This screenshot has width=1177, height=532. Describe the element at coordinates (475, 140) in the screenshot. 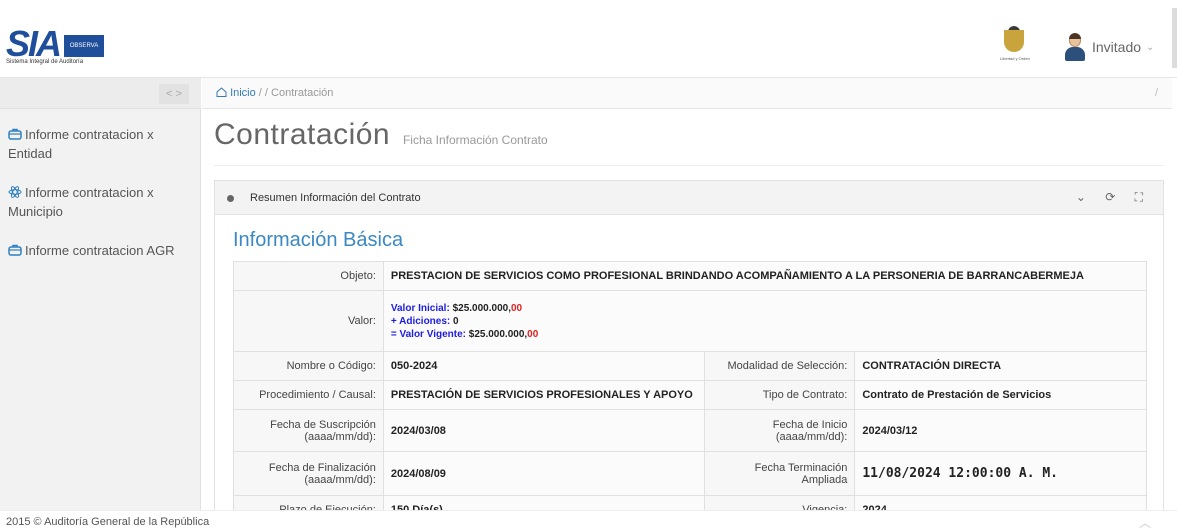

I see `page-subtitle: Ficha Información Contrato` at that location.